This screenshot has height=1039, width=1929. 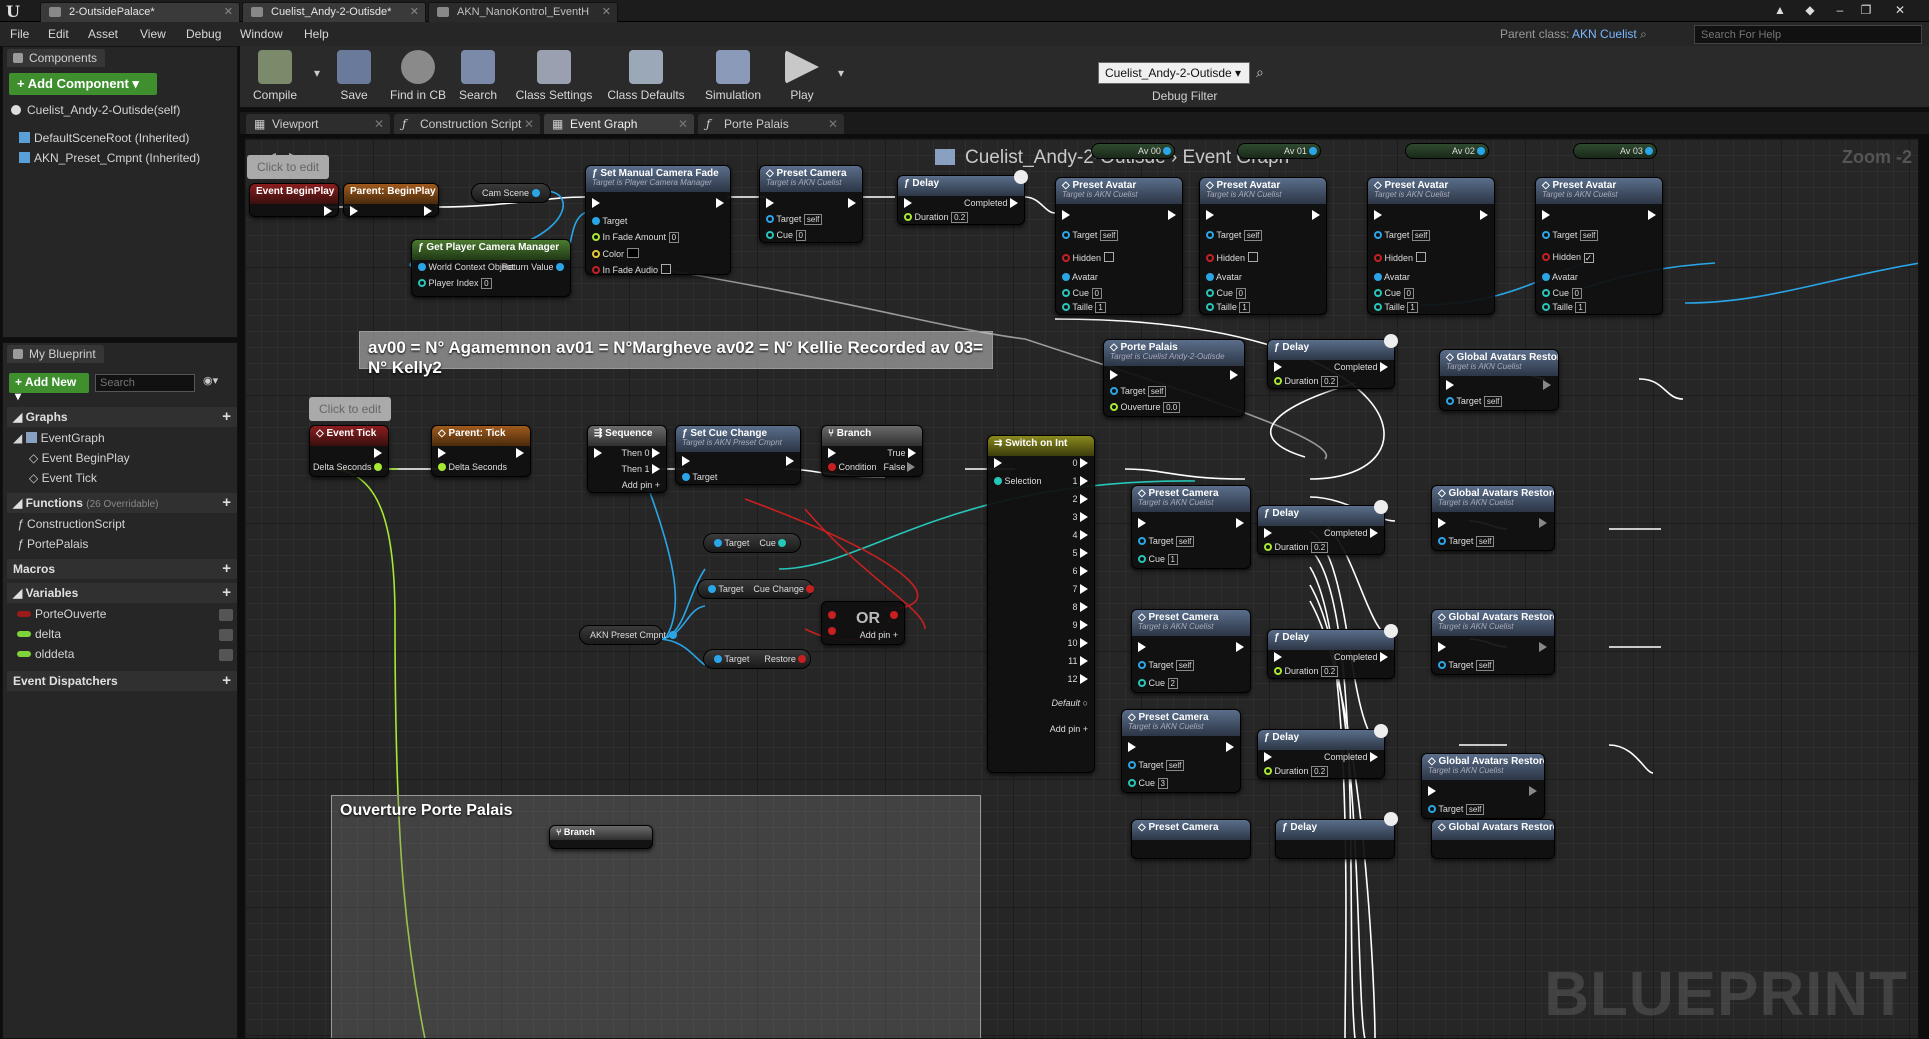 I want to click on find-in-cb-button: Find in CB, so click(x=418, y=76).